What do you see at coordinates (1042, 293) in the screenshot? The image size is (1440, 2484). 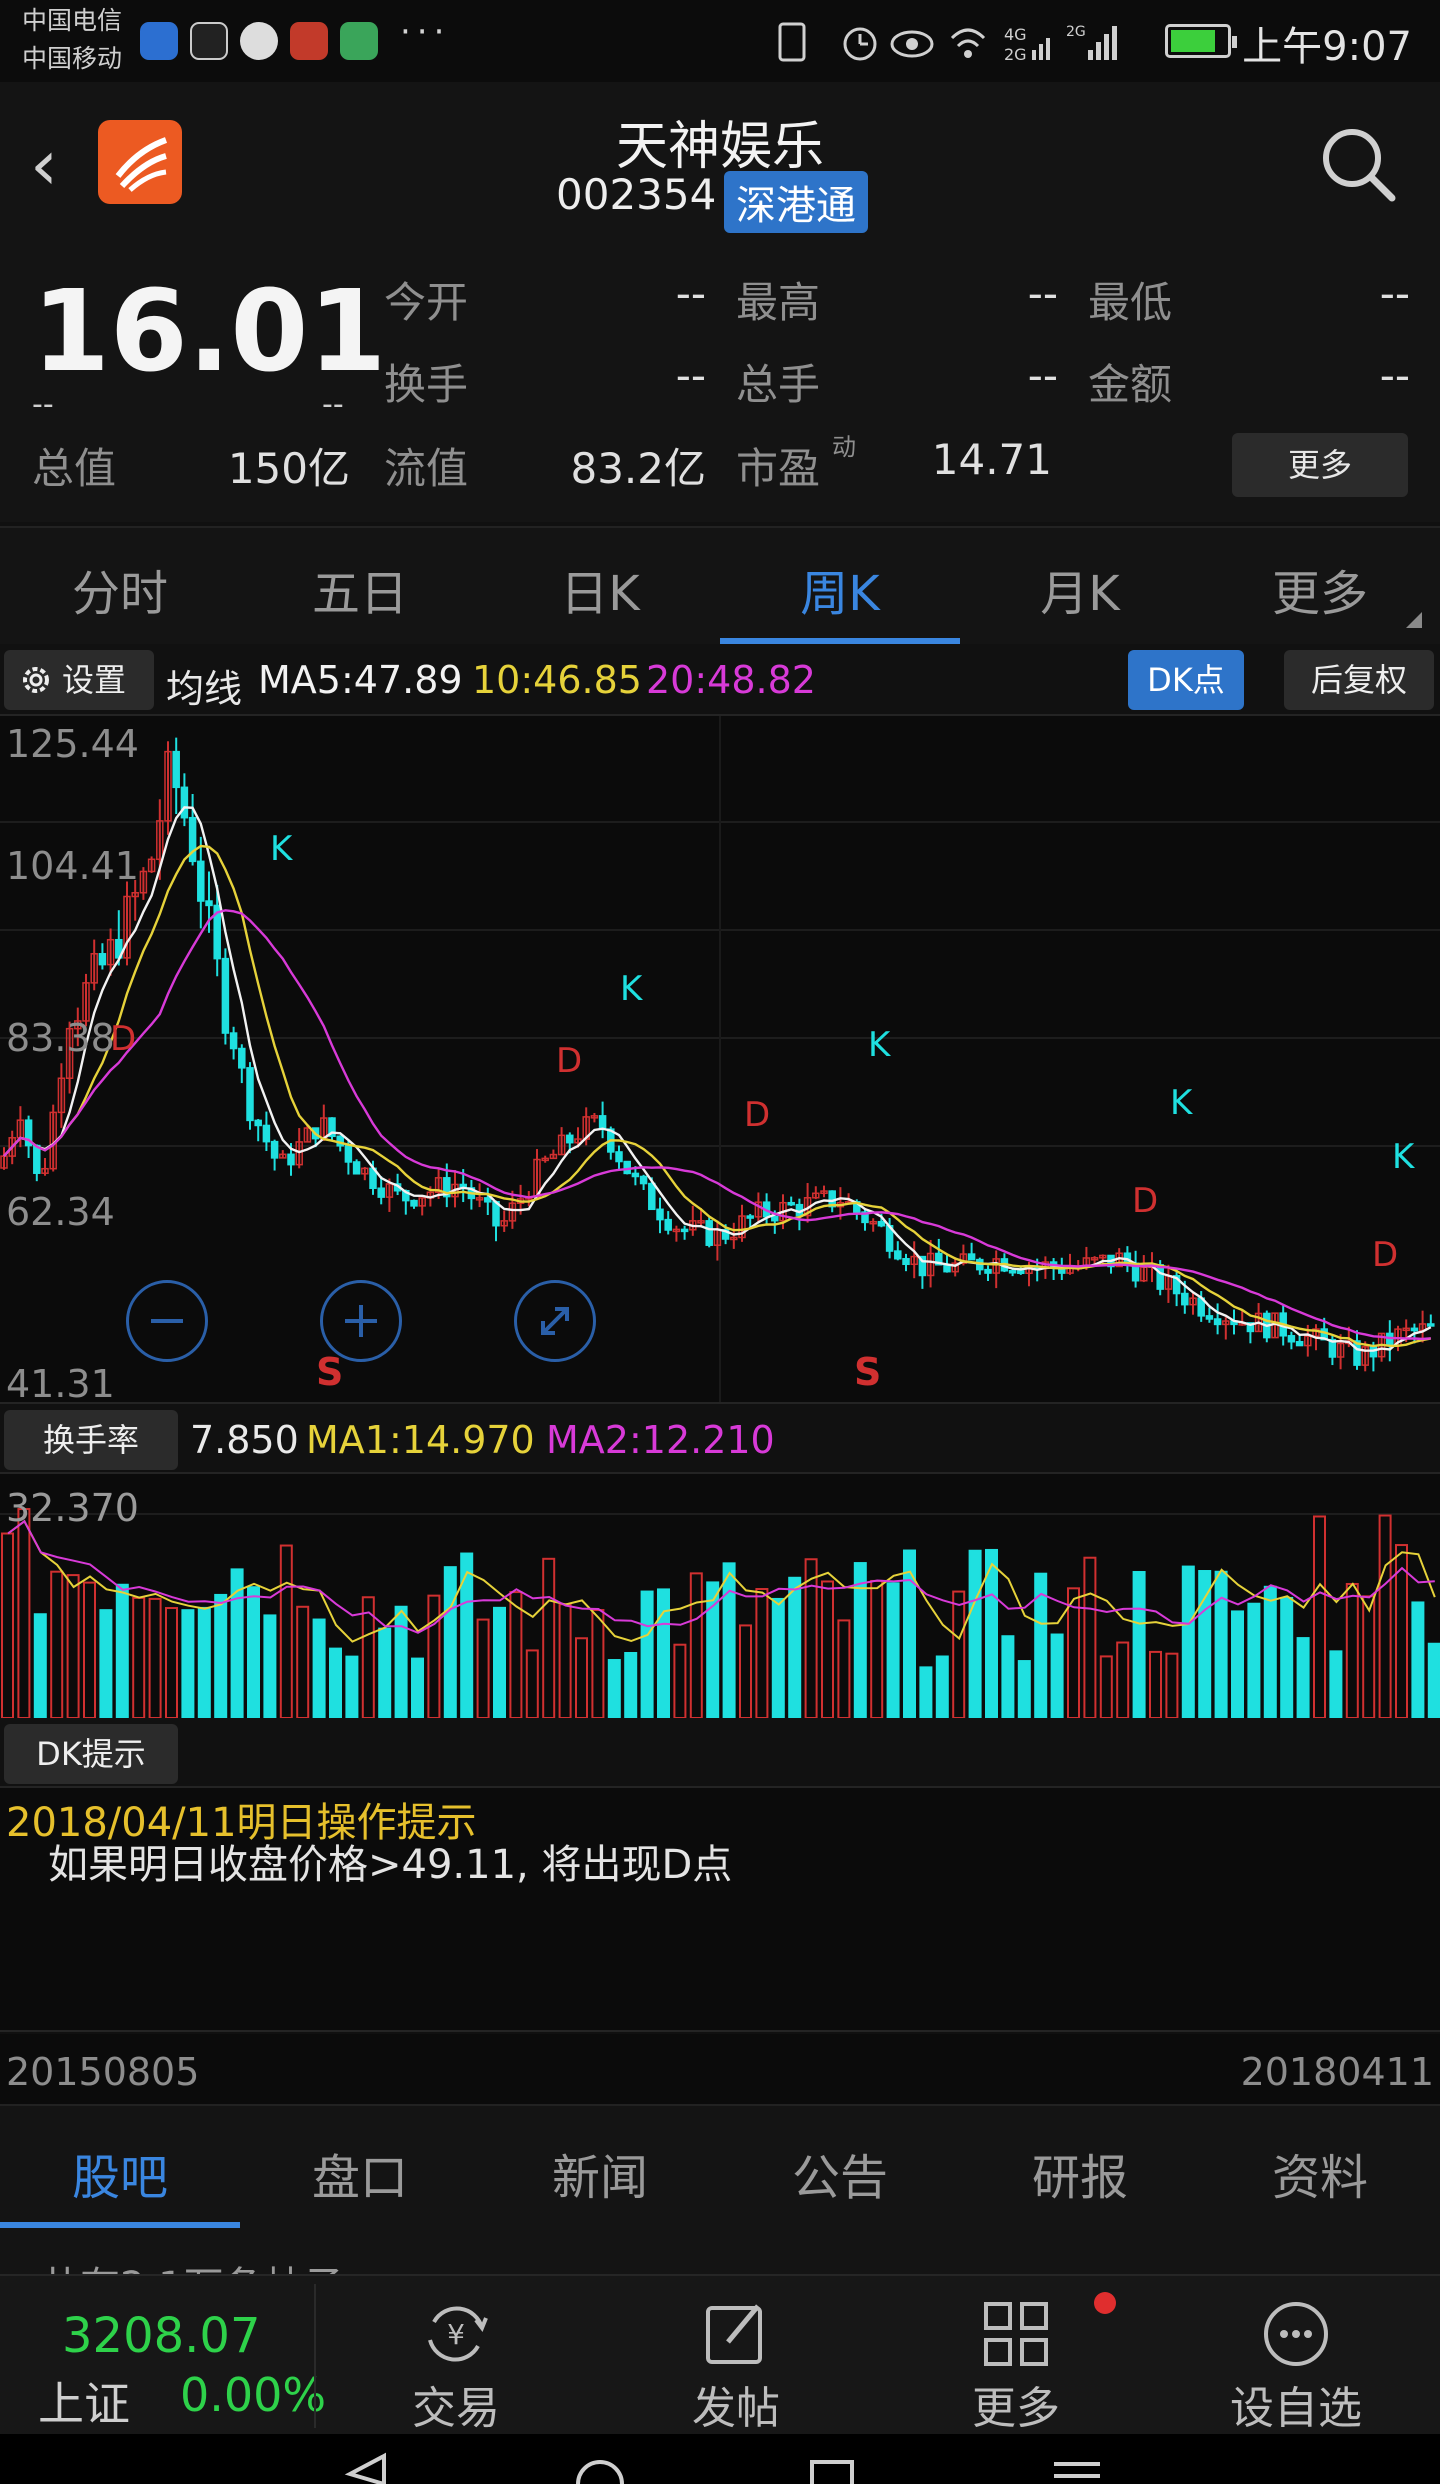 I see `value-high: --` at bounding box center [1042, 293].